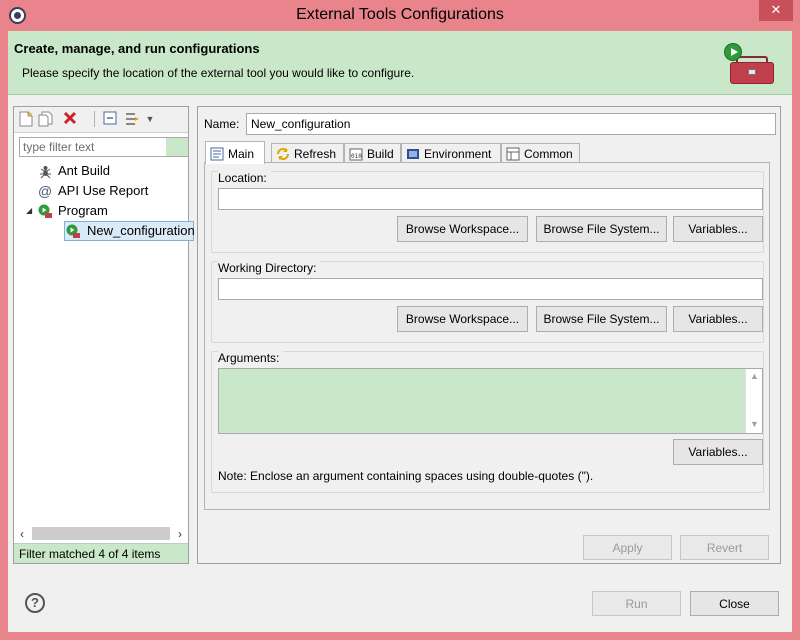 This screenshot has height=640, width=800. I want to click on main-tab-icon, so click(217, 154).